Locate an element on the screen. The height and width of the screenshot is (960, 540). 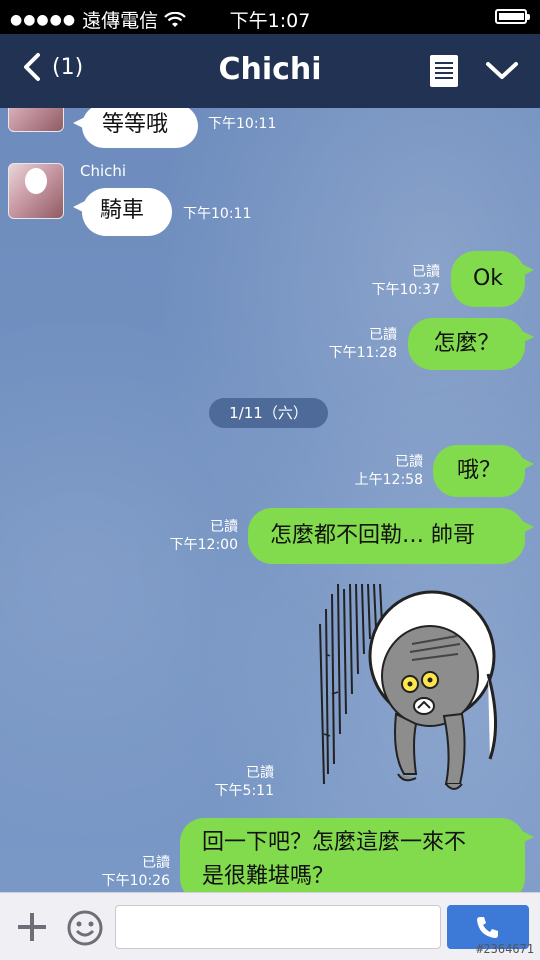
plus-icon is located at coordinates (32, 927).